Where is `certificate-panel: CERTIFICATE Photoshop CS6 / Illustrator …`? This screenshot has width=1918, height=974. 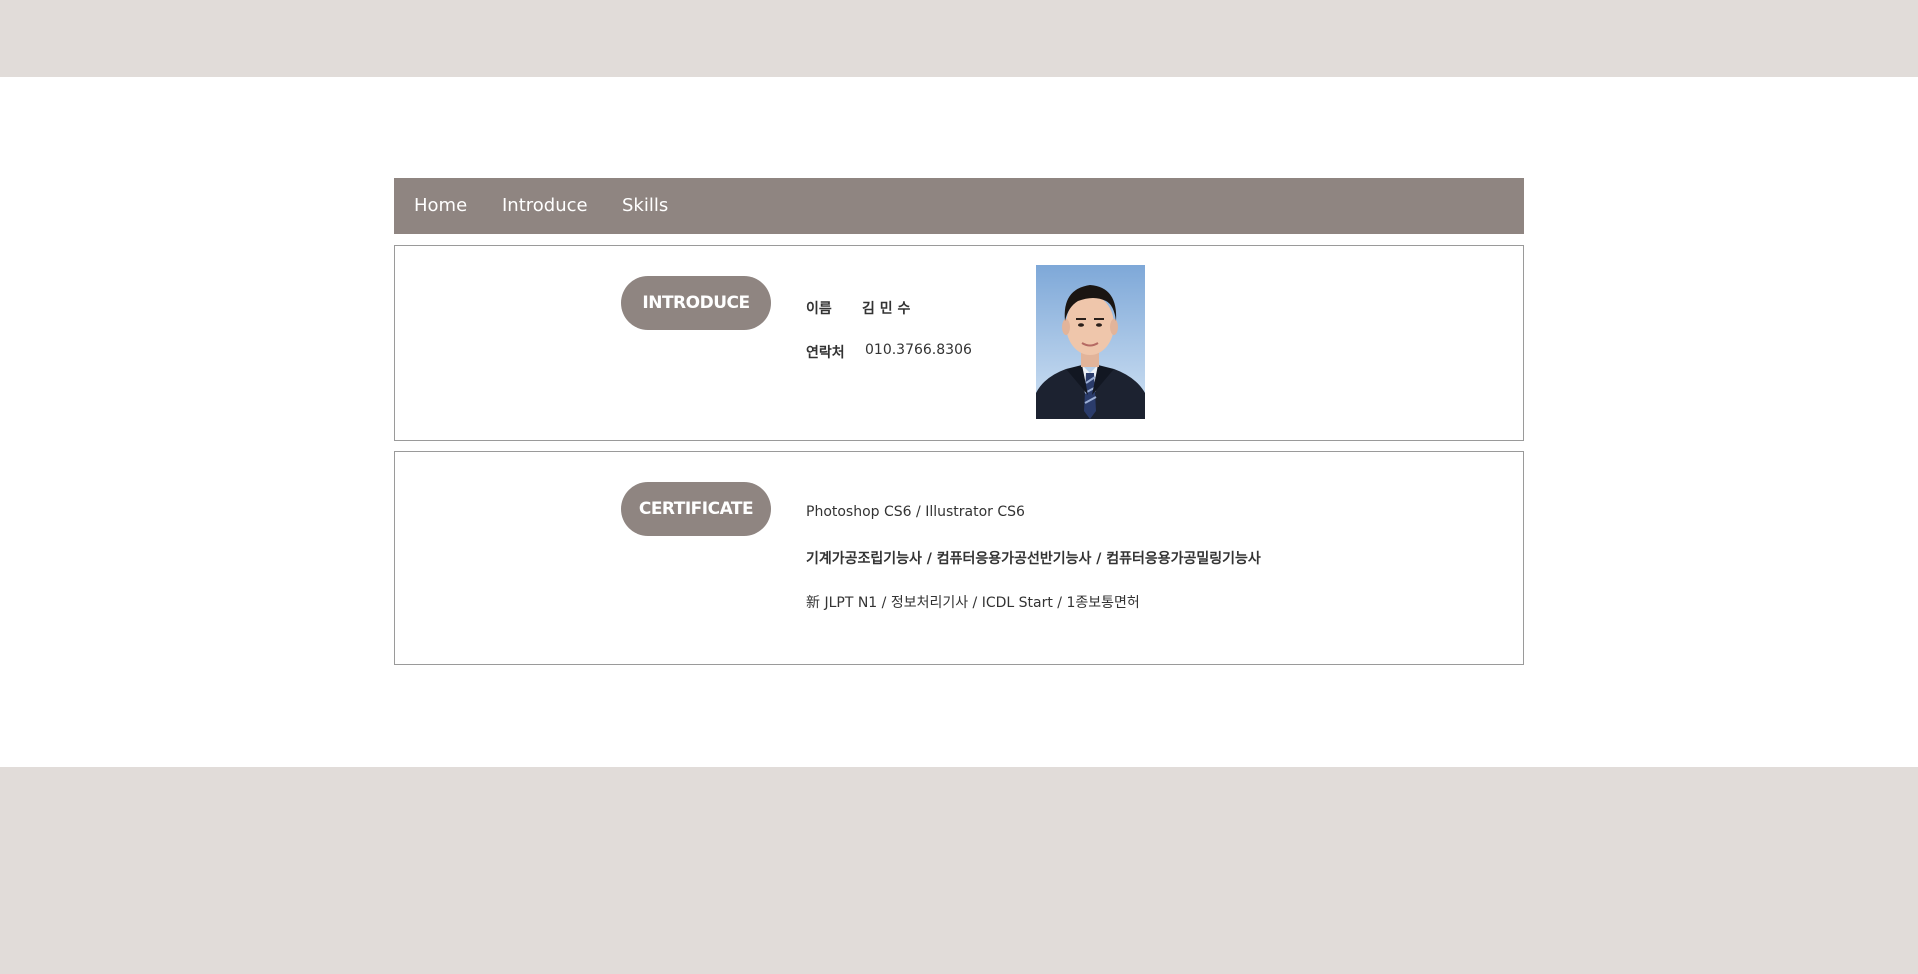 certificate-panel: CERTIFICATE Photoshop CS6 / Illustrator … is located at coordinates (959, 558).